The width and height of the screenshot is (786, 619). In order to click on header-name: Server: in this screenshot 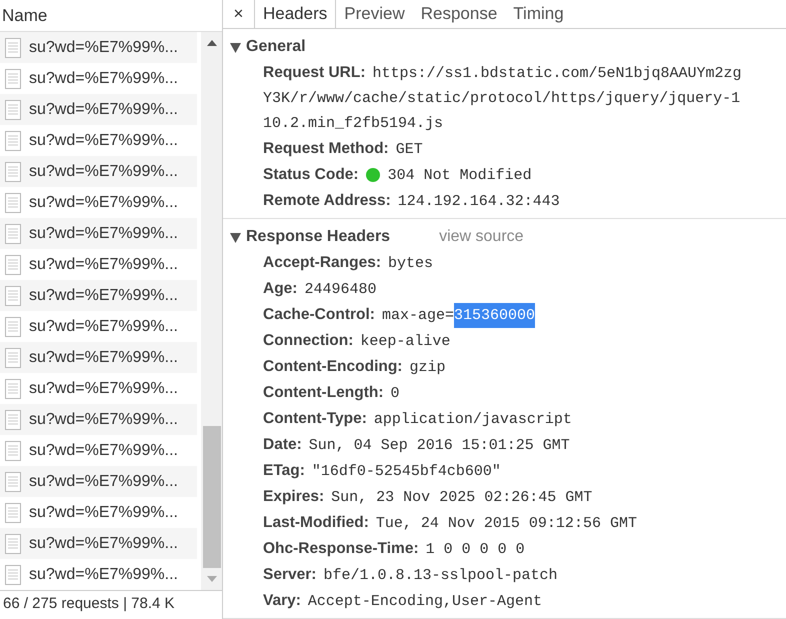, I will do `click(289, 575)`.